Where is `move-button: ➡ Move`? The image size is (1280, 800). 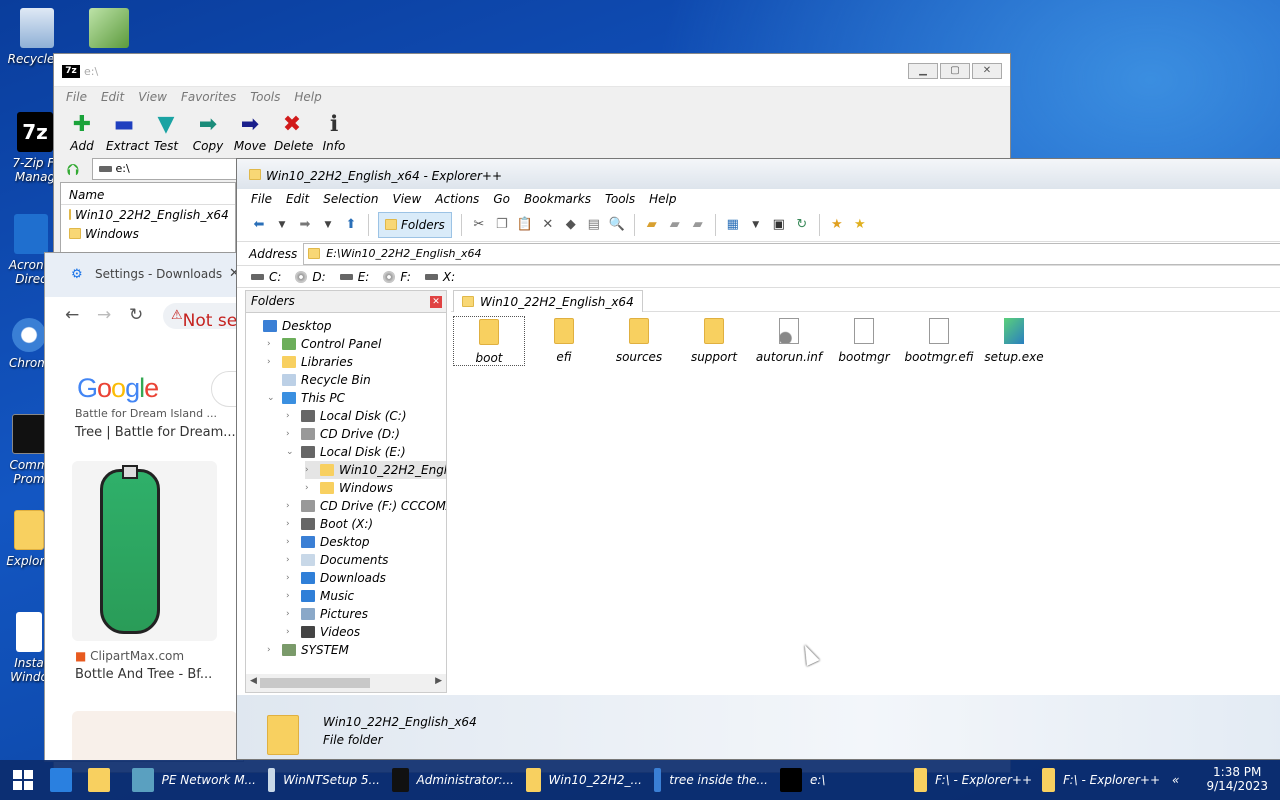
move-button: ➡ Move is located at coordinates (250, 133).